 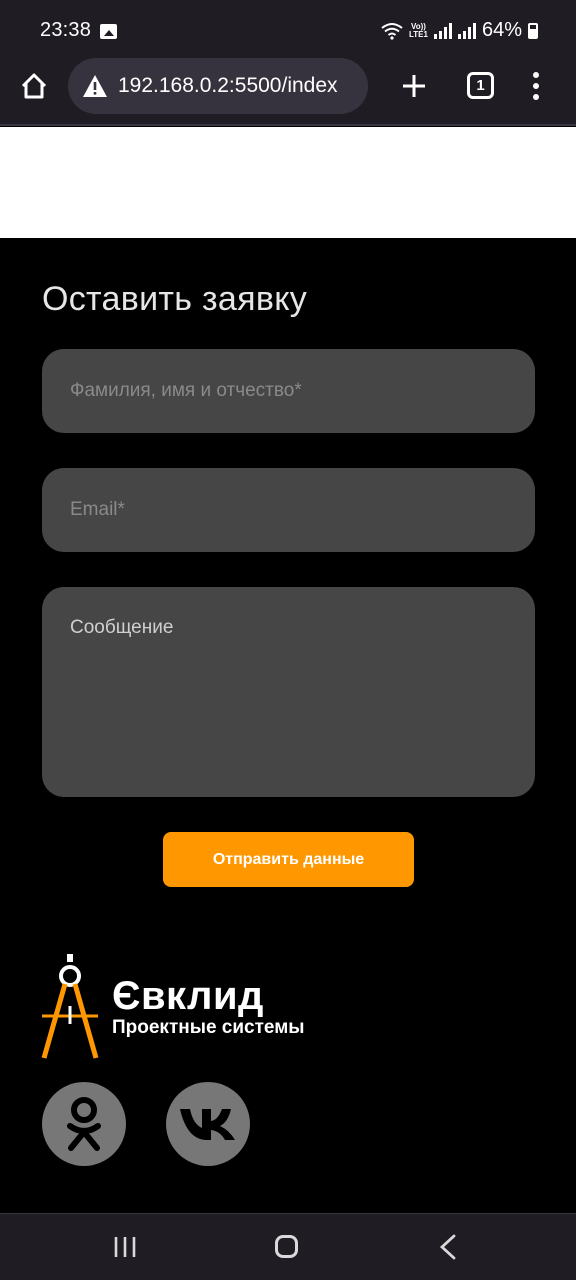 I want to click on form-title: Оставить заявку, so click(x=175, y=299).